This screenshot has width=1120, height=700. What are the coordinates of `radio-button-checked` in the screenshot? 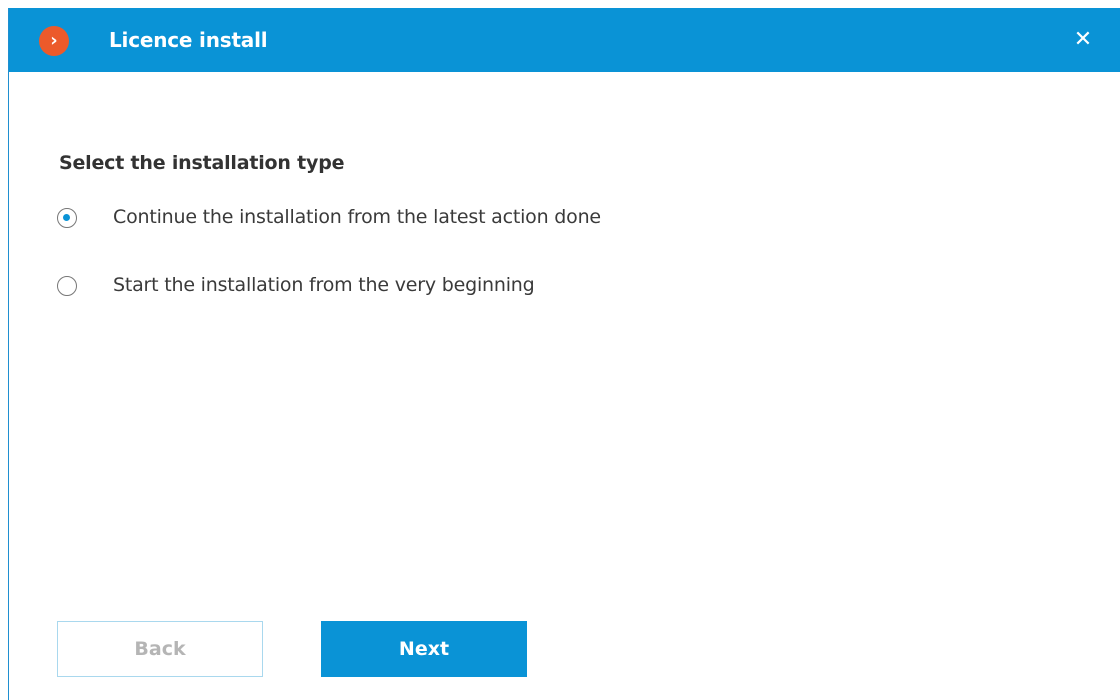 It's located at (67, 218).